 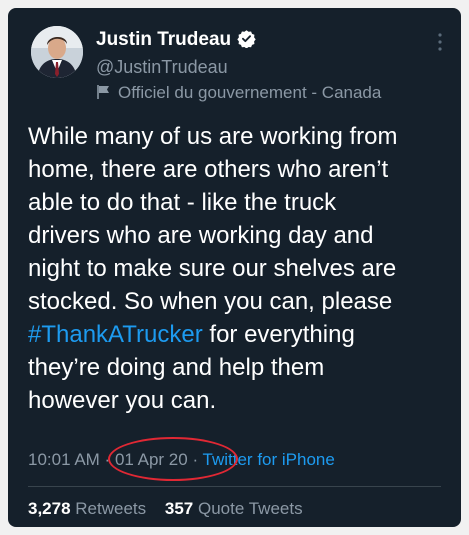 I want to click on more-options-icon, so click(x=440, y=42).